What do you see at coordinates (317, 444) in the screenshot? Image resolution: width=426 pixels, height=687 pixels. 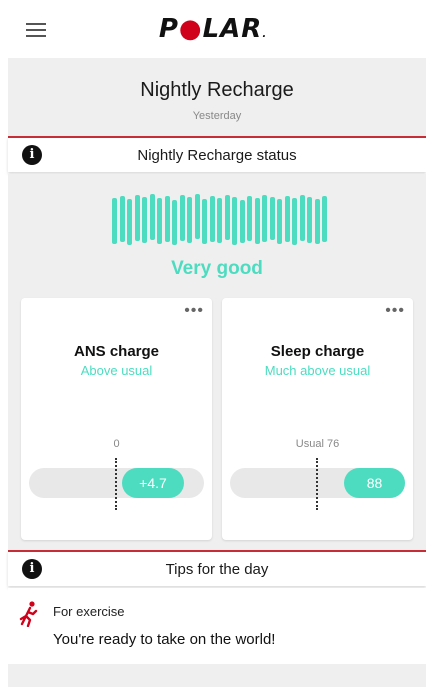 I see `sleep-usual-label: Usual 76` at bounding box center [317, 444].